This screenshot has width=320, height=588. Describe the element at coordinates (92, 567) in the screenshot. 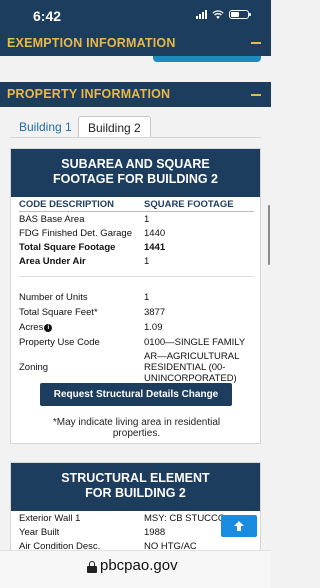

I see `lock-icon` at that location.